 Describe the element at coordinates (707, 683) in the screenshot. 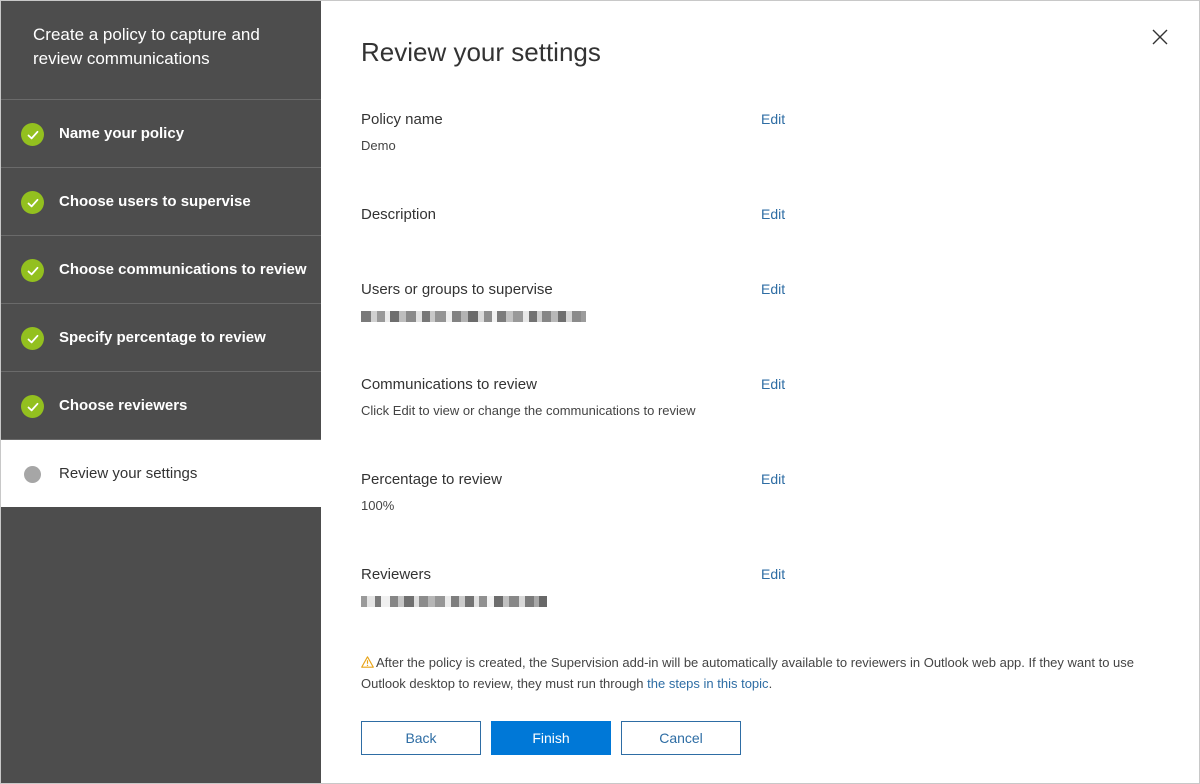

I see `steps-topic-link: the steps in this topic` at that location.